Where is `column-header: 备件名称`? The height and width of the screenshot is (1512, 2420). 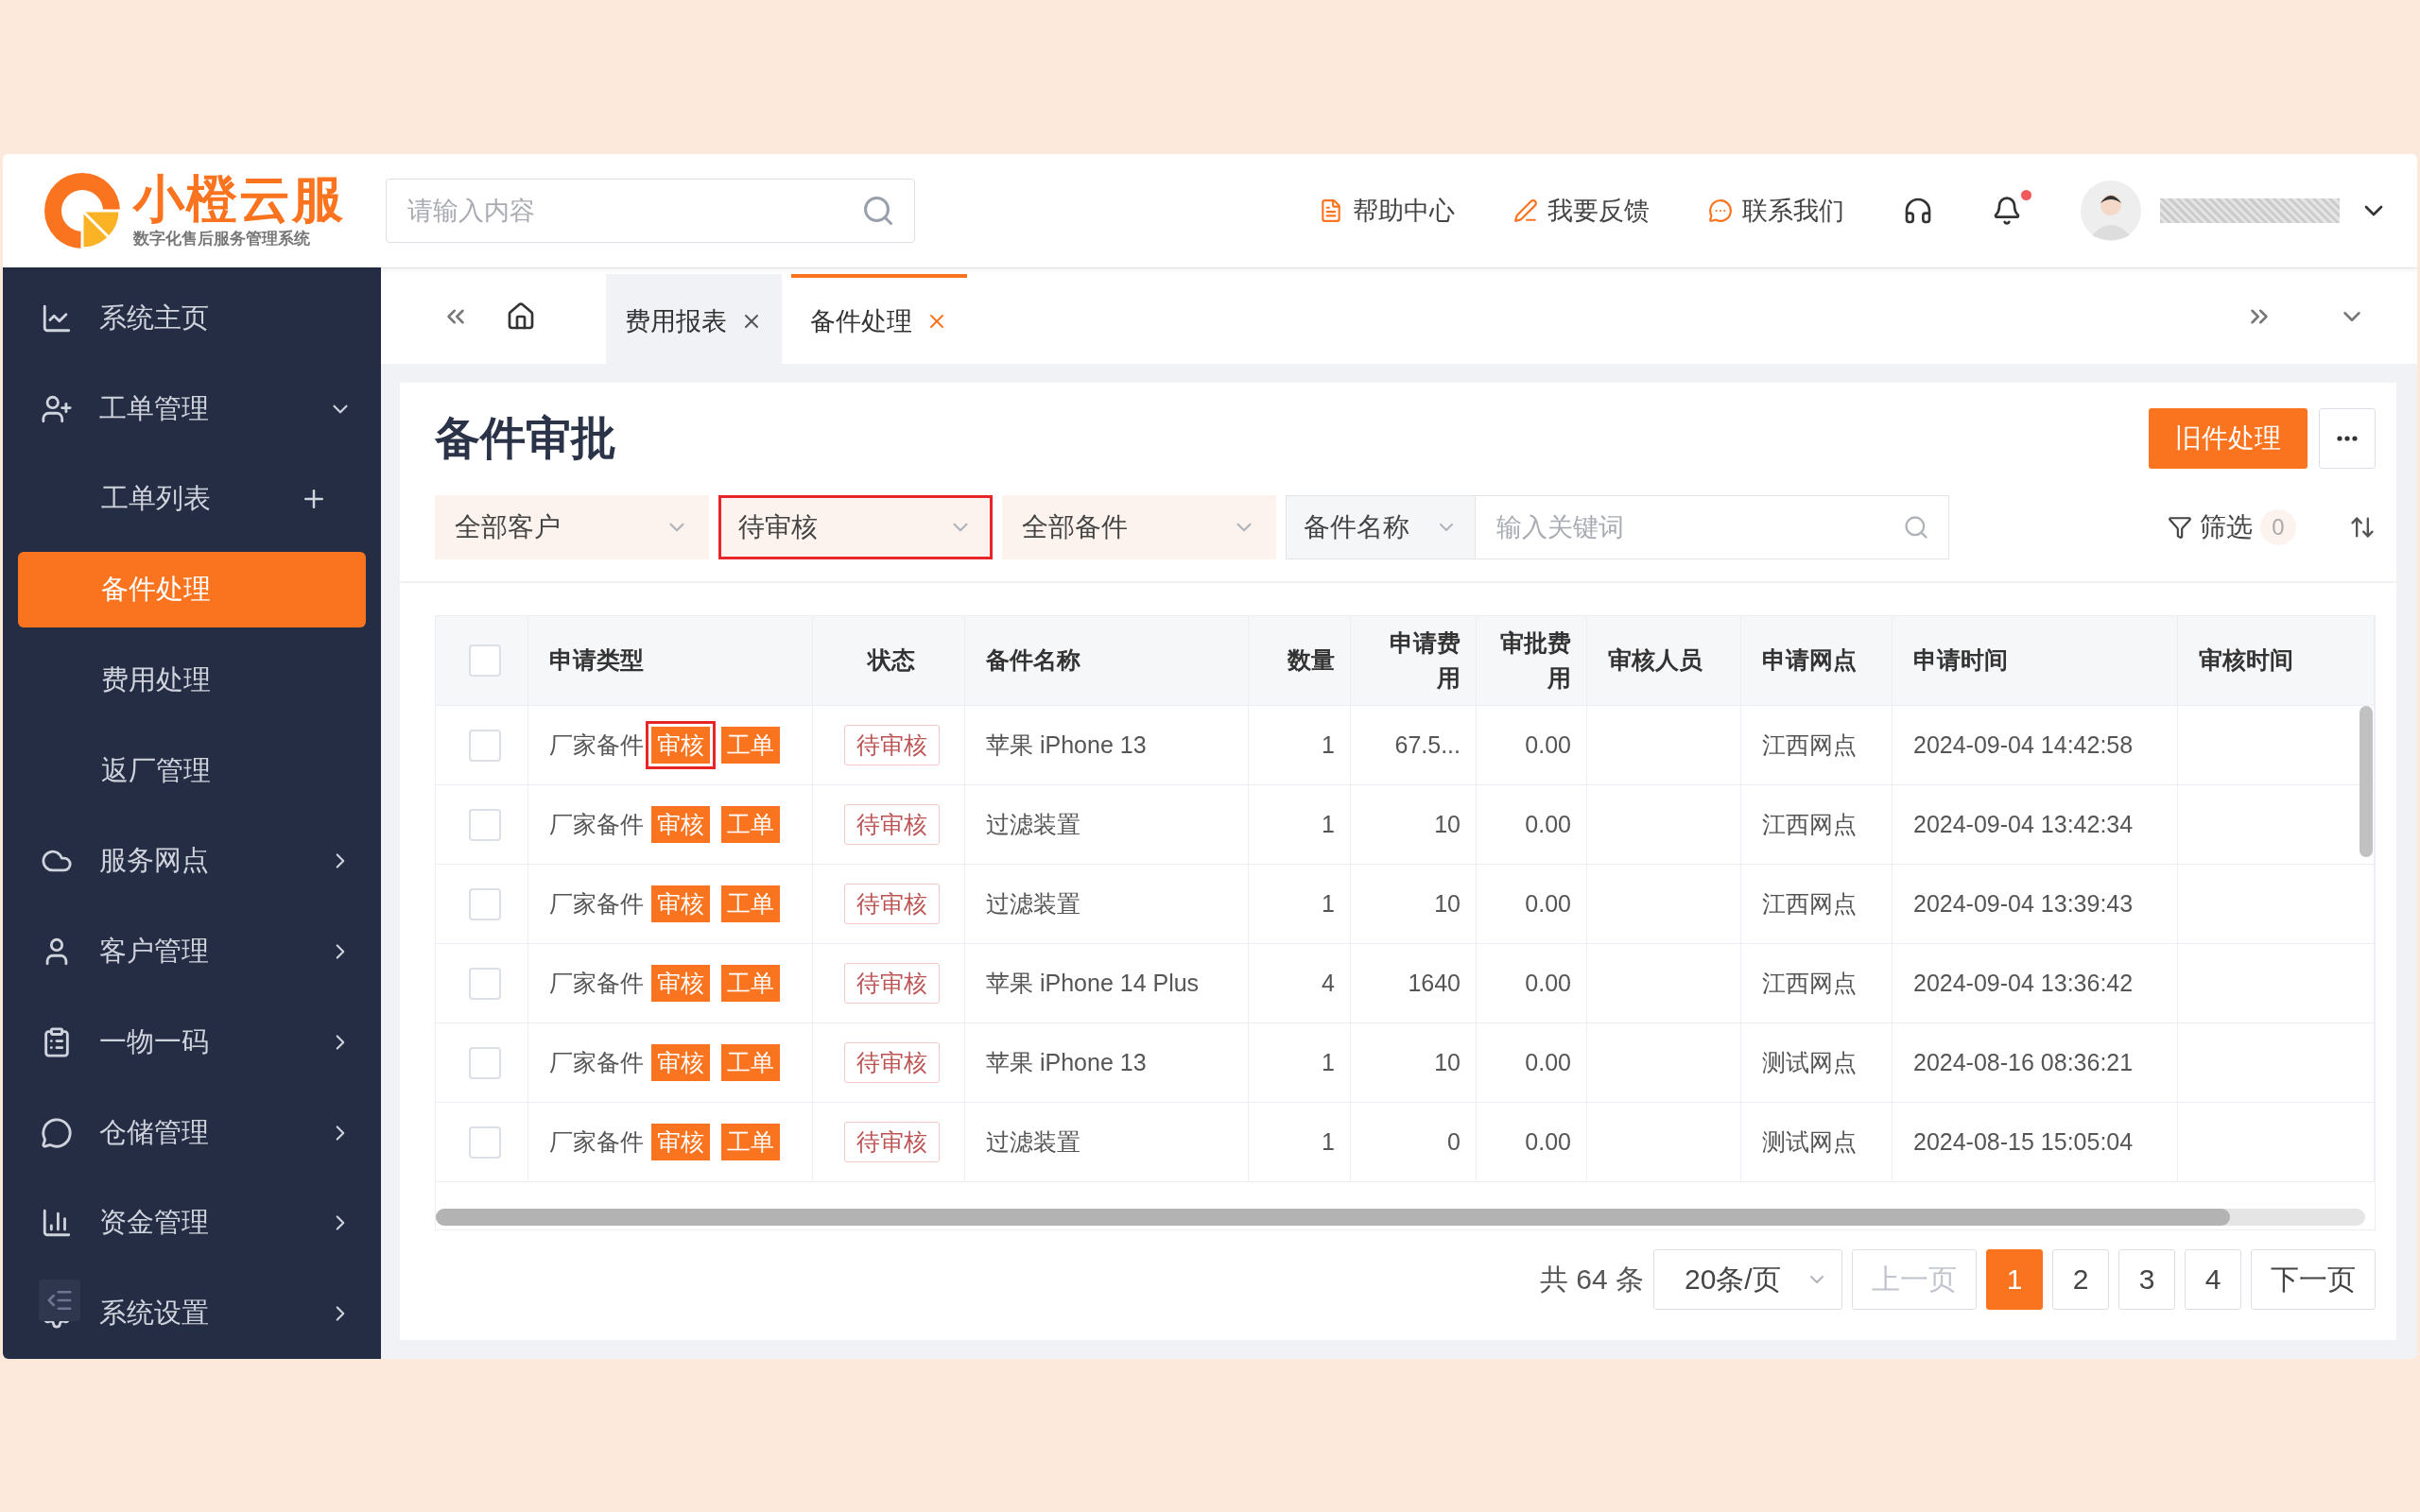 column-header: 备件名称 is located at coordinates (1107, 660).